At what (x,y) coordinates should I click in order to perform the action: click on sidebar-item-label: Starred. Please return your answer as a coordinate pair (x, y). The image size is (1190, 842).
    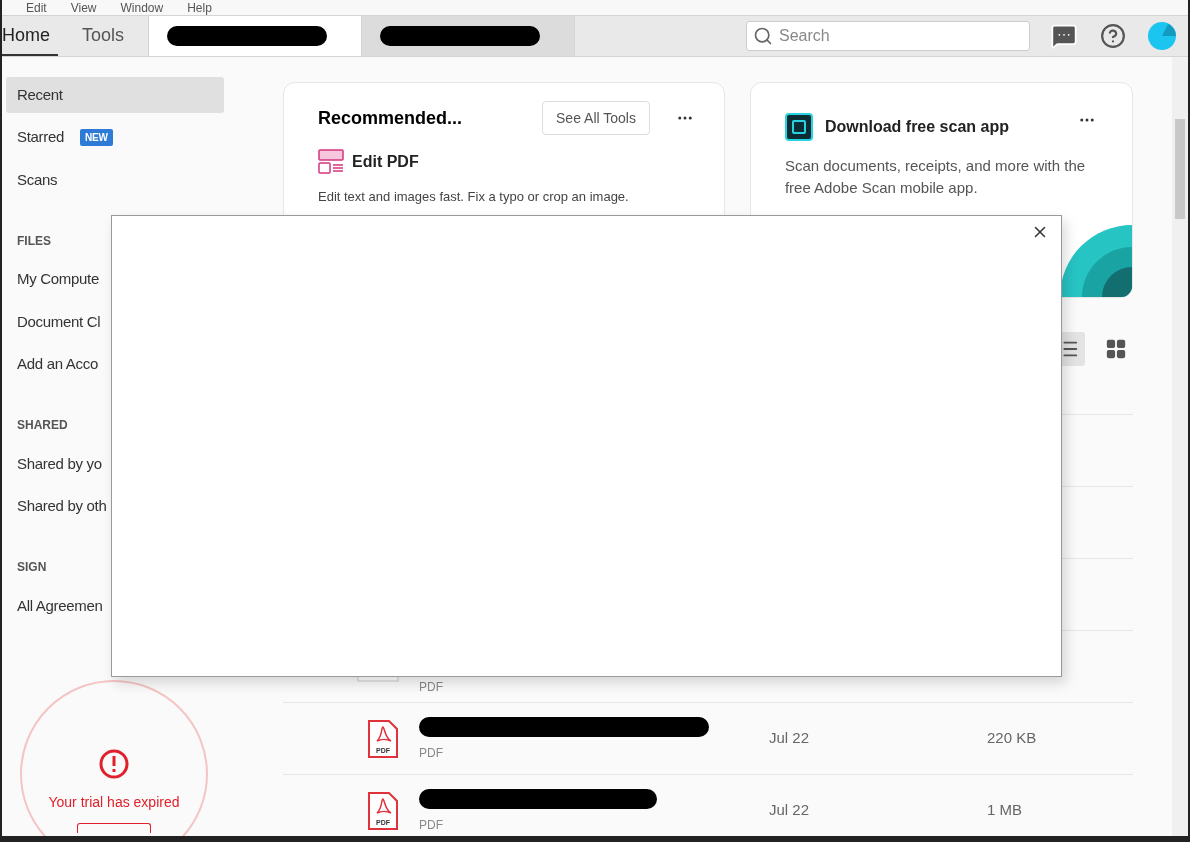
    Looking at the image, I should click on (41, 137).